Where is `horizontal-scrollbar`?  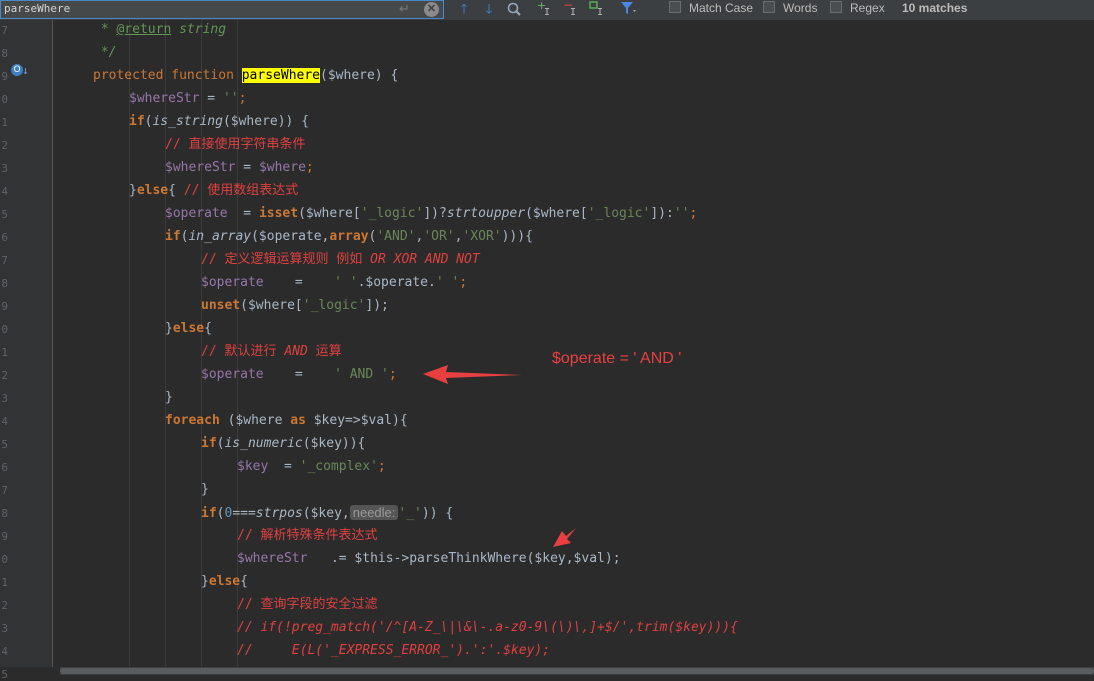 horizontal-scrollbar is located at coordinates (577, 671).